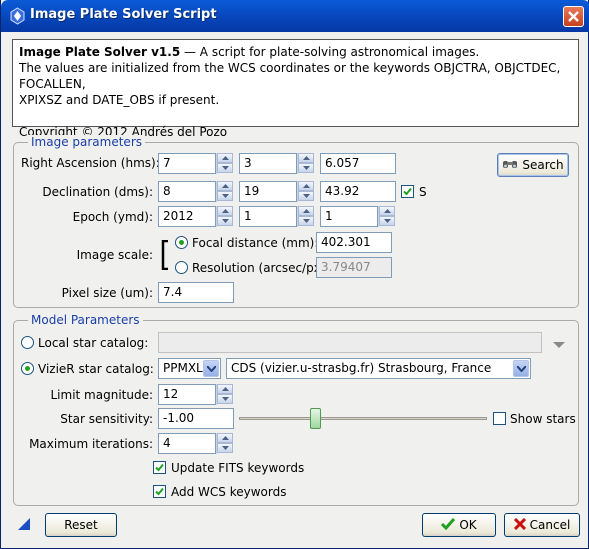 The width and height of the screenshot is (589, 549). What do you see at coordinates (358, 163) in the screenshot?
I see `ra-seconds-input: 6.057` at bounding box center [358, 163].